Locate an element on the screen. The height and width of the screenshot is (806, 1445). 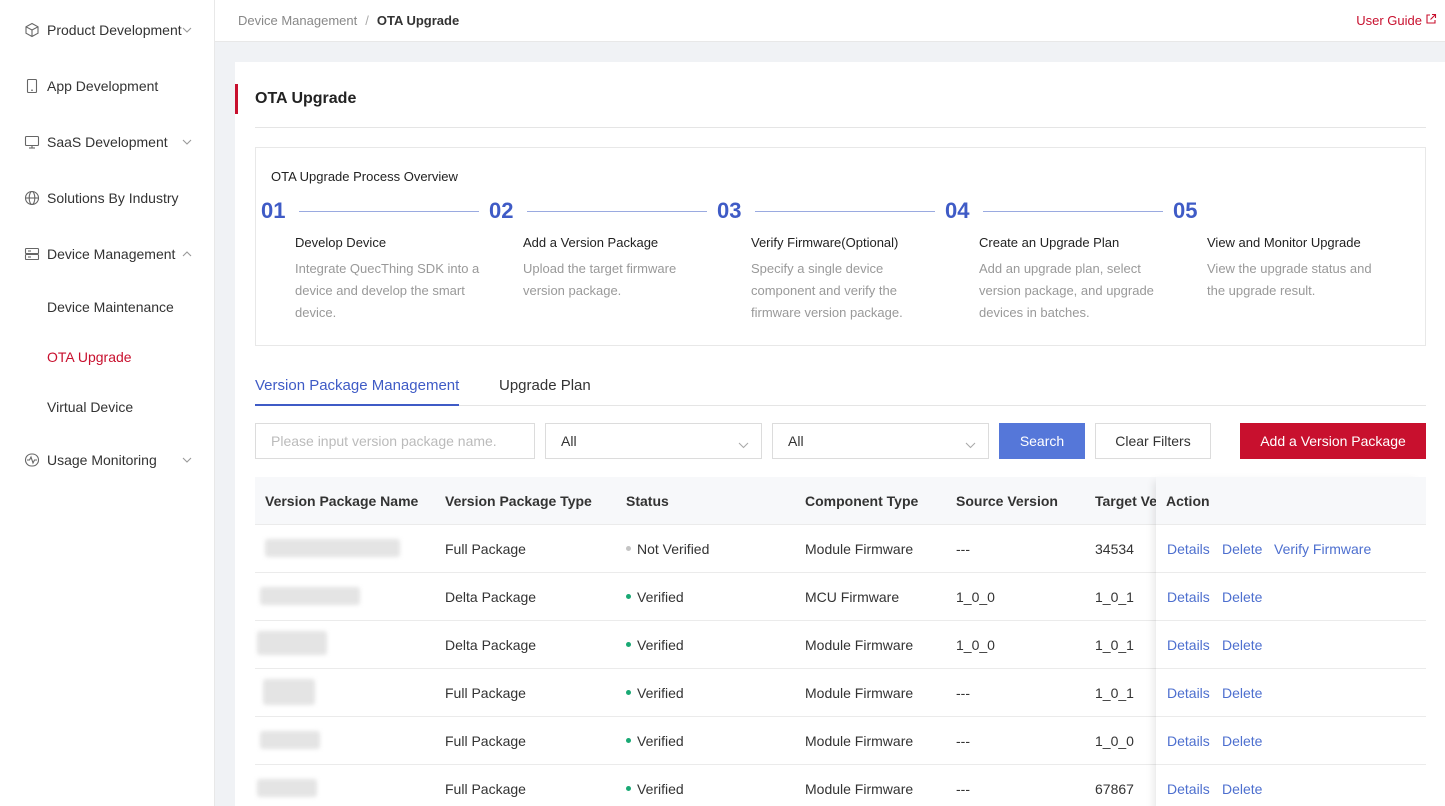
pulse-icon is located at coordinates (32, 460).